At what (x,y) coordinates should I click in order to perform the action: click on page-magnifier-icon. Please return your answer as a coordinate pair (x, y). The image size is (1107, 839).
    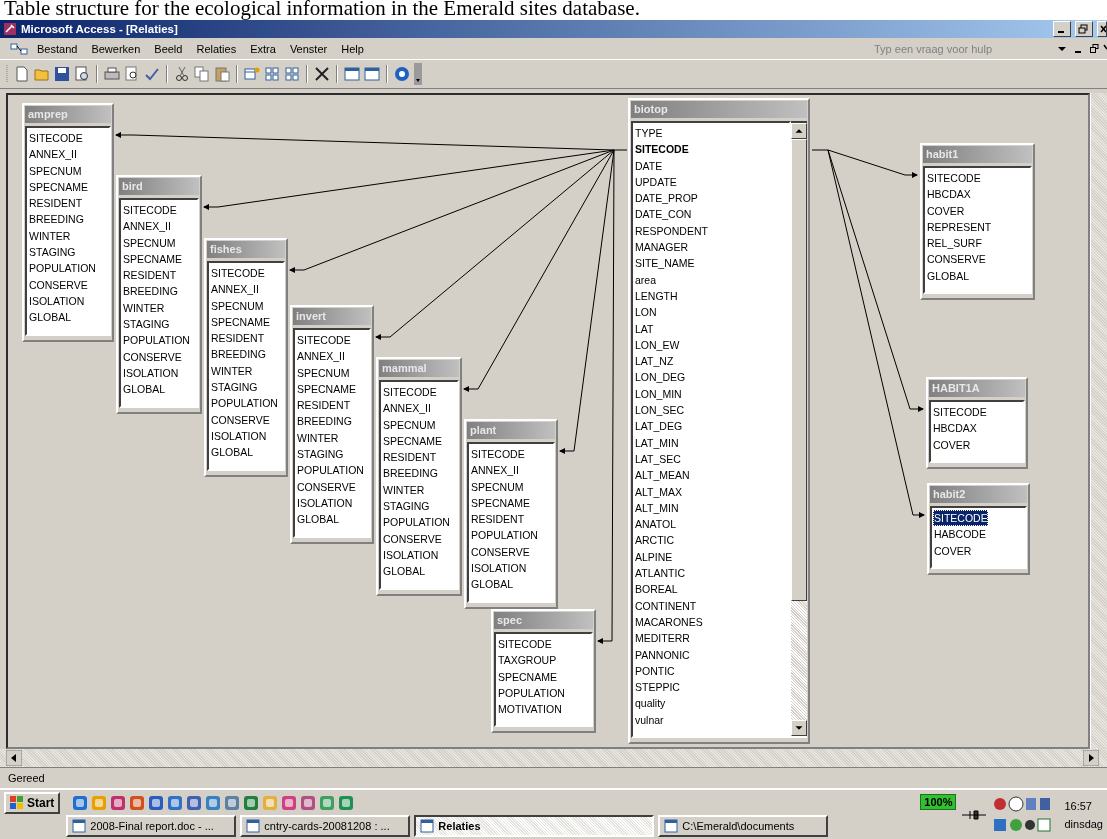
    Looking at the image, I should click on (132, 74).